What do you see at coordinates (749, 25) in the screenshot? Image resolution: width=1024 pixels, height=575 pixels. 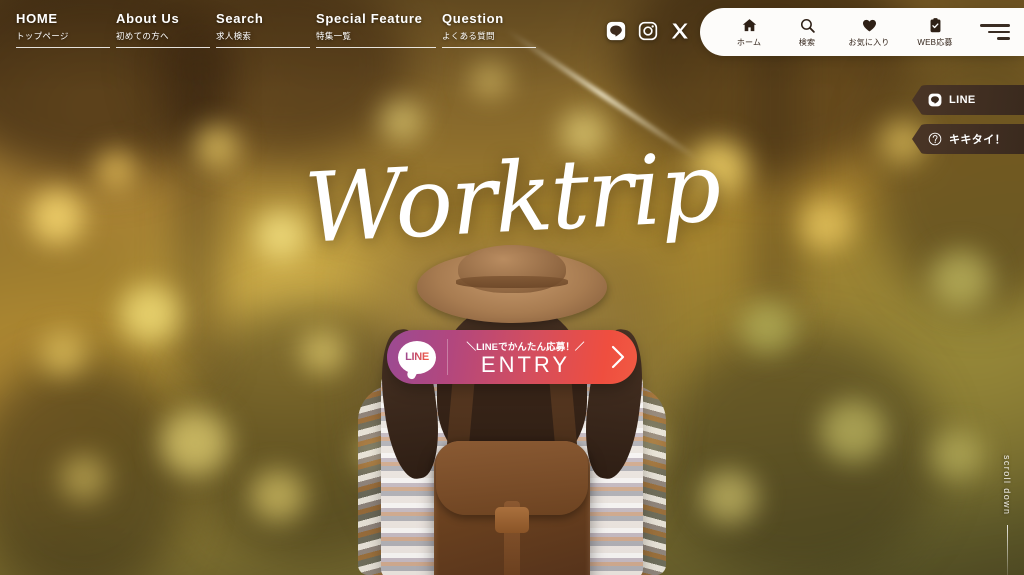 I see `home-icon` at bounding box center [749, 25].